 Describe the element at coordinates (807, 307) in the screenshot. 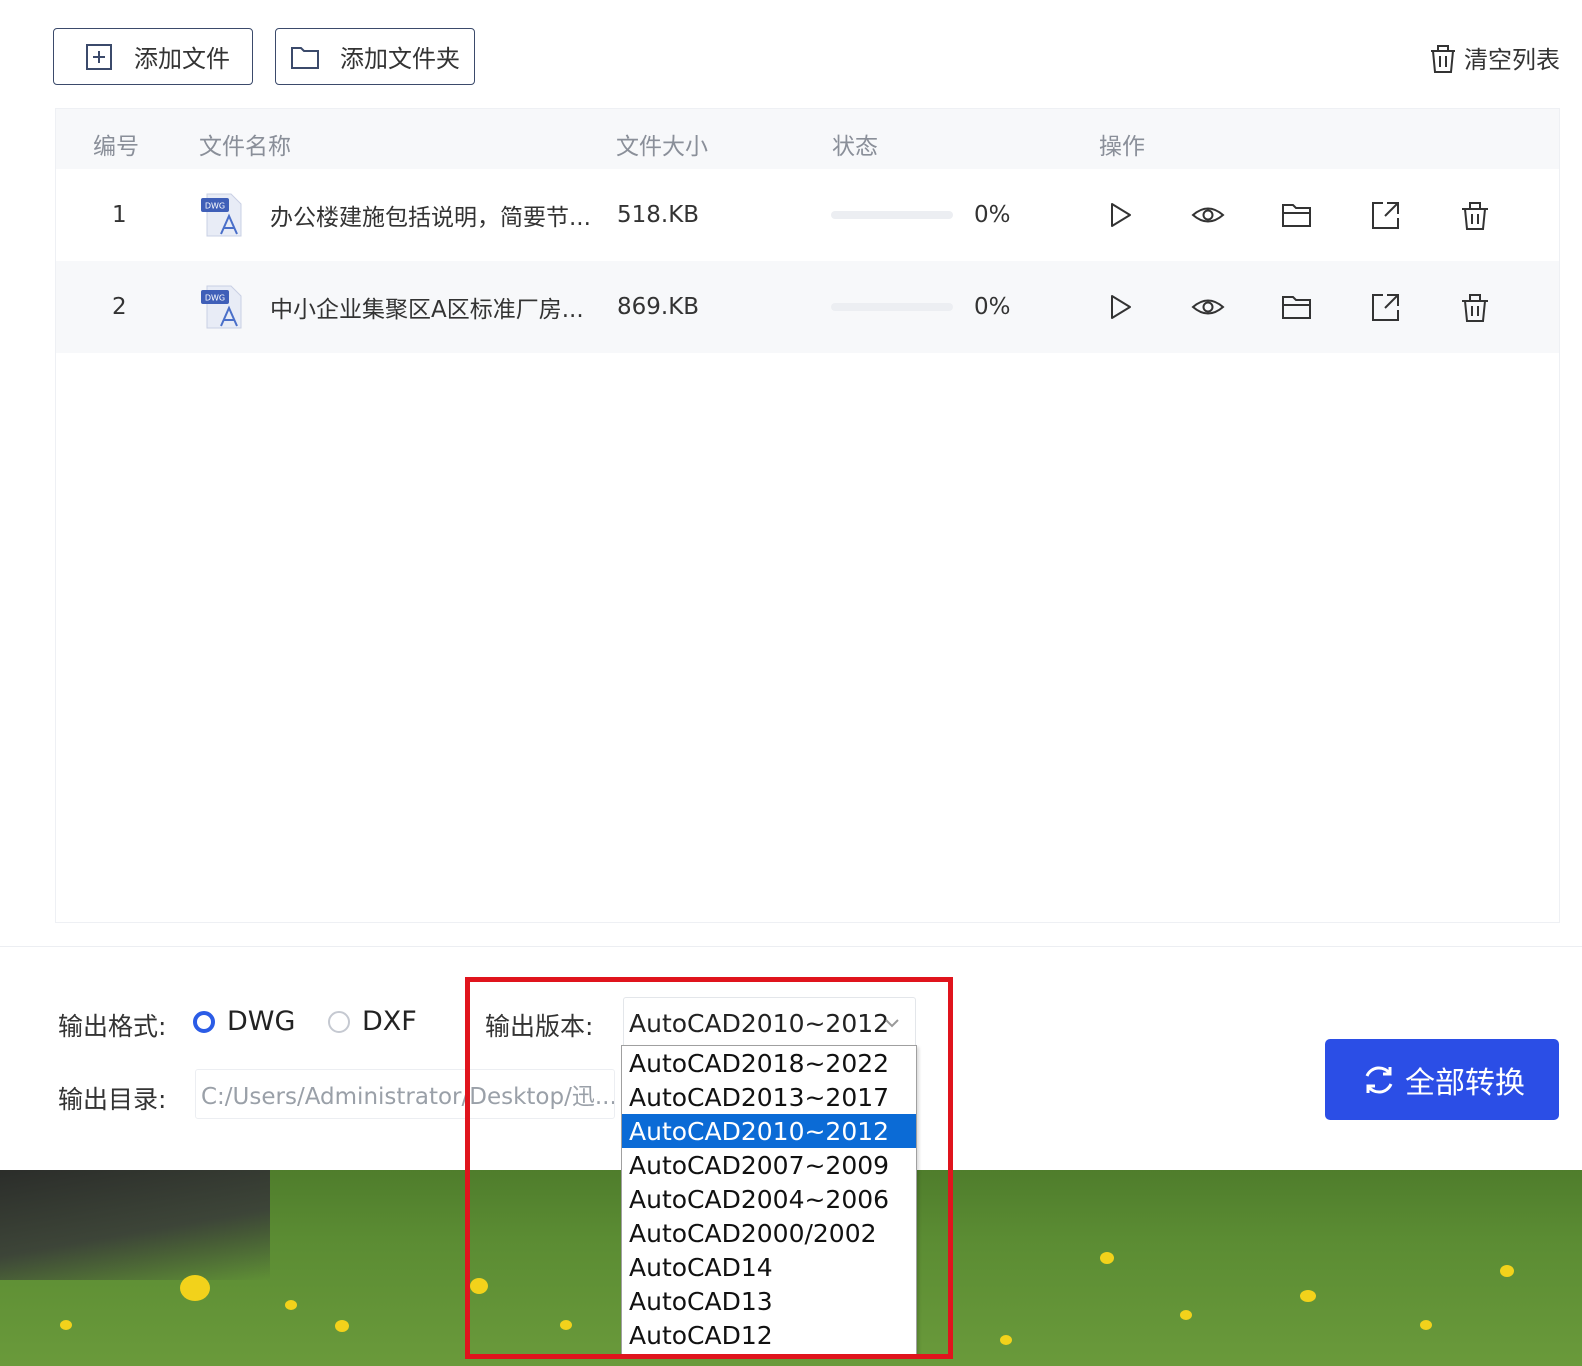

I see `table-row: 2 DWG 中小企业集聚区A区标准厂房... 869.KB 0%` at that location.